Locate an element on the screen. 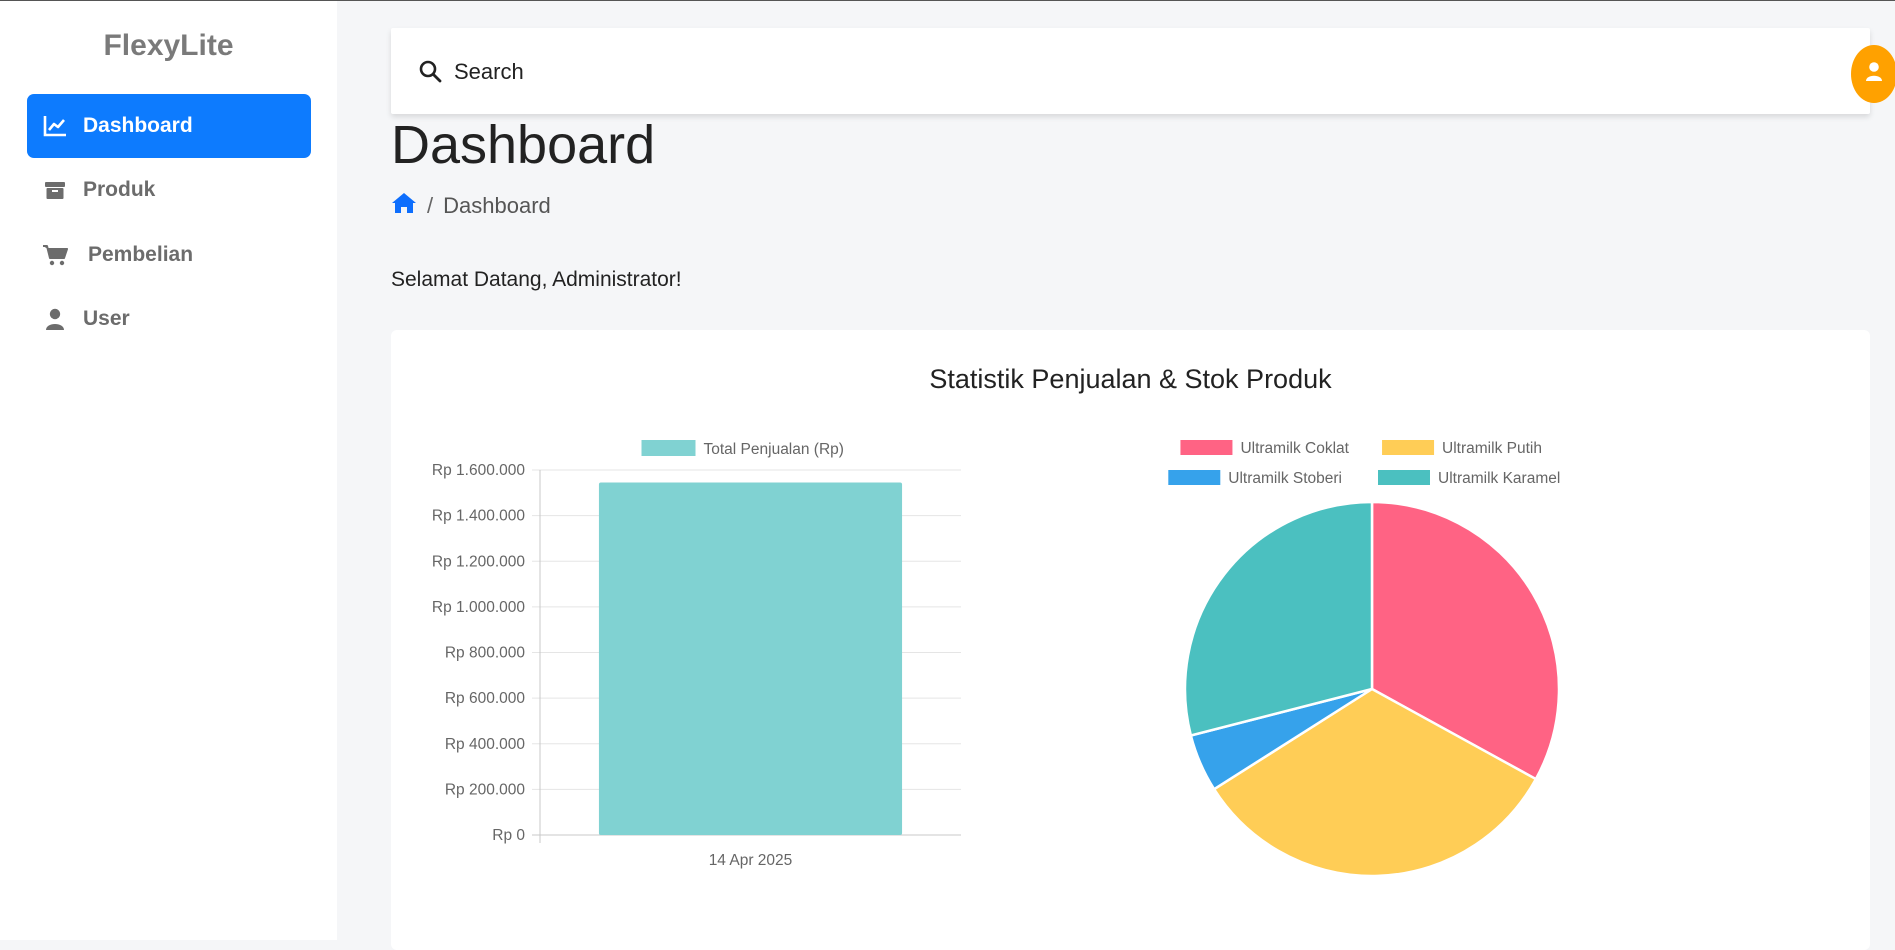 The width and height of the screenshot is (1895, 950). y-tick-label: Rp 1.200.000 is located at coordinates (478, 561).